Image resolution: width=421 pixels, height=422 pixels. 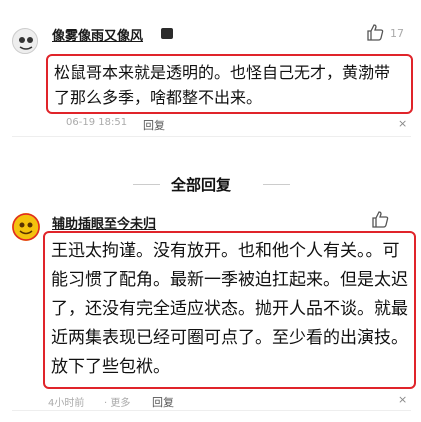 What do you see at coordinates (104, 222) in the screenshot?
I see `username: 辅助插眼至今未归` at bounding box center [104, 222].